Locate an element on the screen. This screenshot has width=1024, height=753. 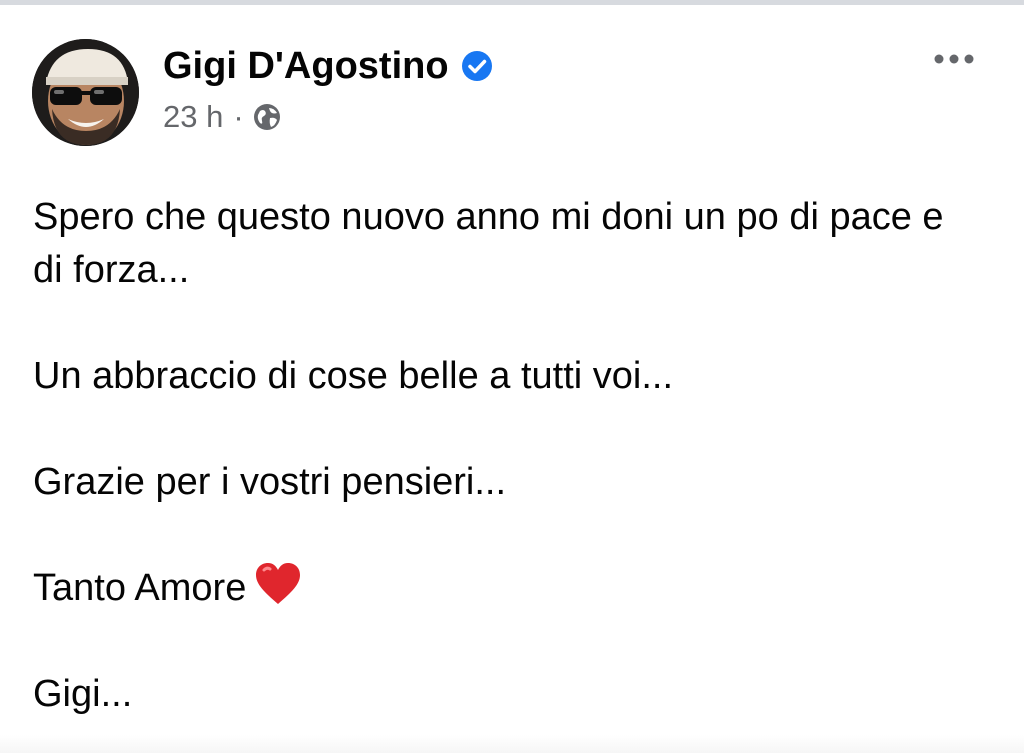
author-header: Gigi D'Agostino is located at coordinates (328, 66).